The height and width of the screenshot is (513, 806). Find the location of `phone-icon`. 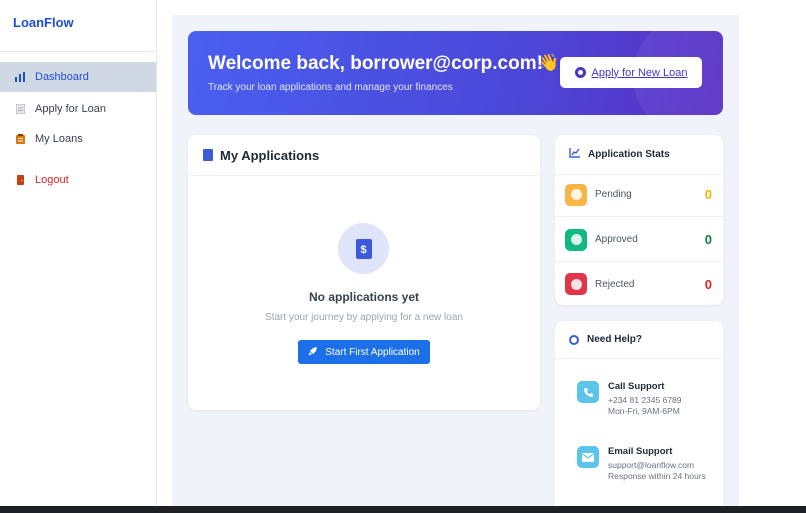

phone-icon is located at coordinates (588, 392).